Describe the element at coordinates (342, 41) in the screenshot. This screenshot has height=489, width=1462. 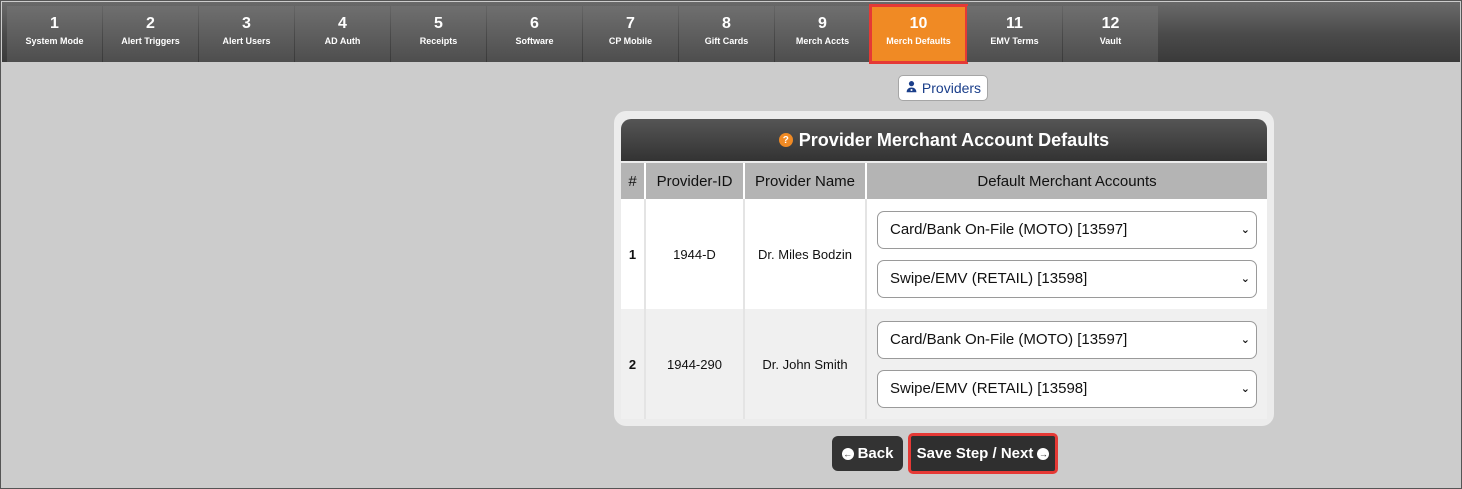
I see `step-label: AD Auth` at that location.